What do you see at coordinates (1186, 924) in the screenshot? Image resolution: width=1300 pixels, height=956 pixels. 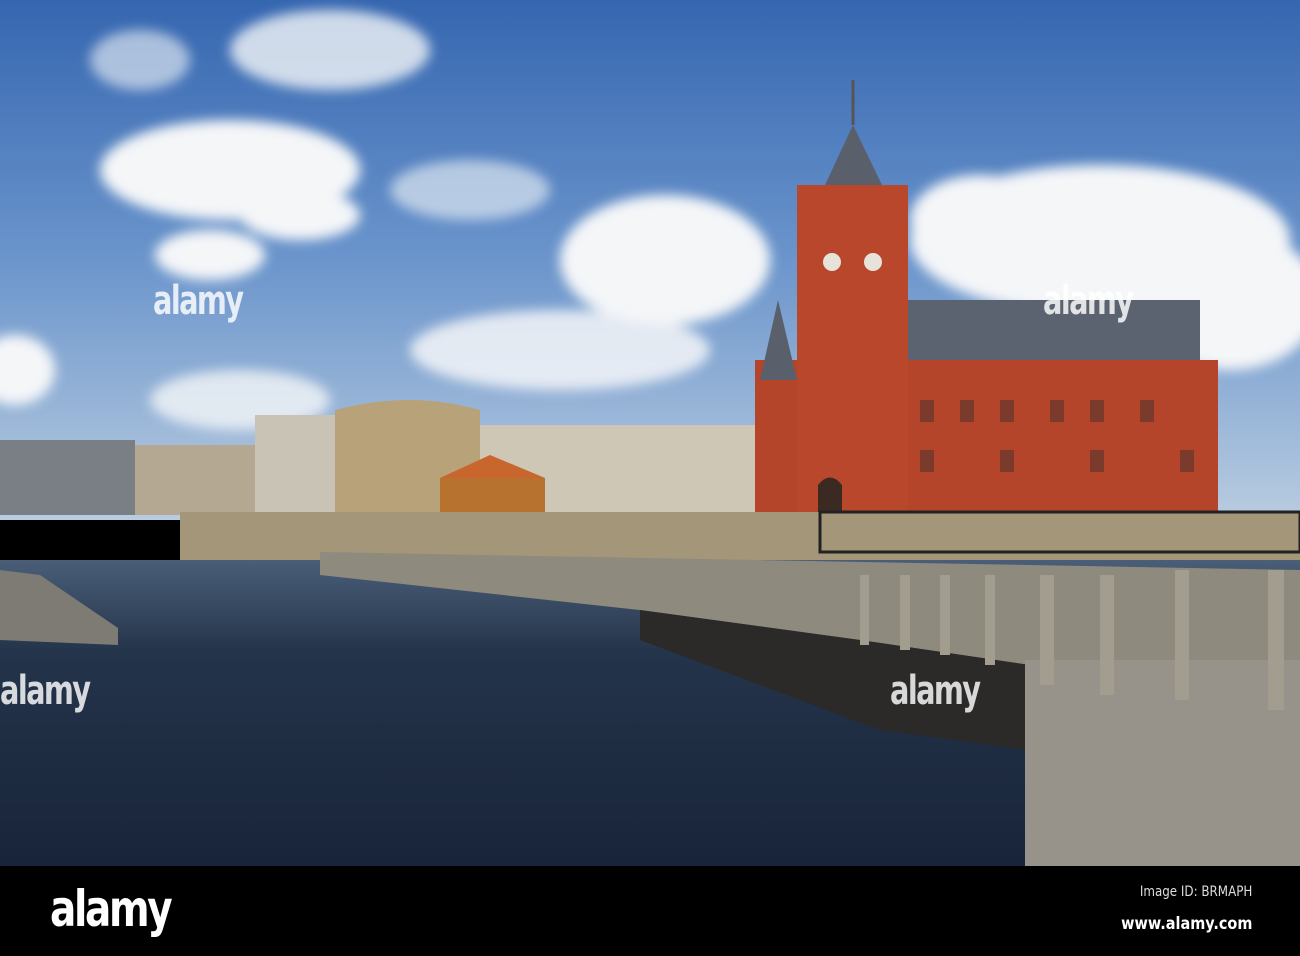 I see `website-link: www.alamy.com` at bounding box center [1186, 924].